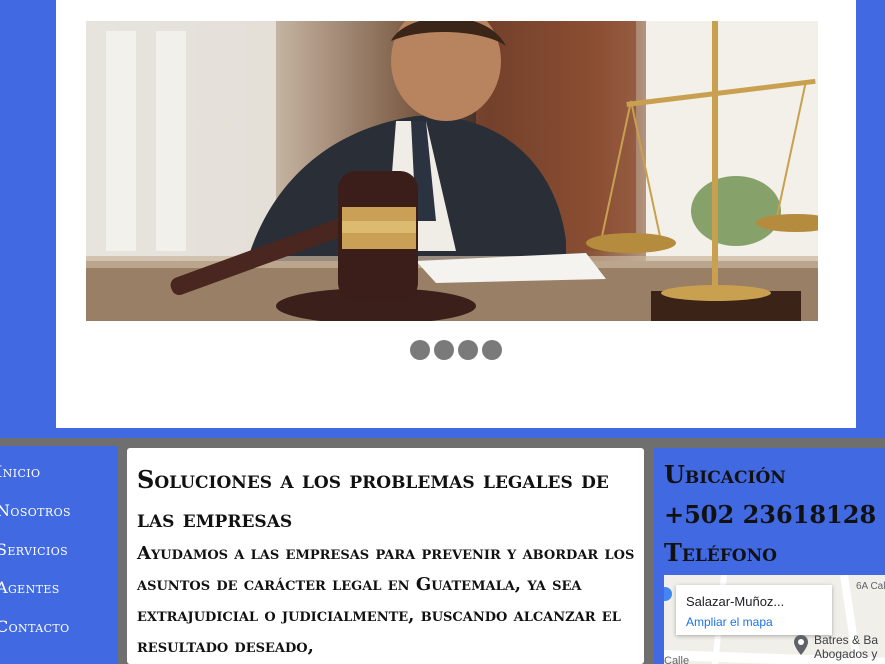 This screenshot has height=664, width=885. Describe the element at coordinates (720, 552) in the screenshot. I see `phone-heading: Teléfono` at that location.